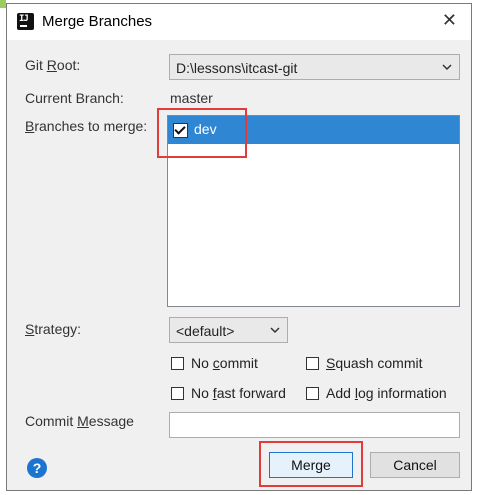  What do you see at coordinates (415, 465) in the screenshot?
I see `cancel-button: Cancel` at bounding box center [415, 465].